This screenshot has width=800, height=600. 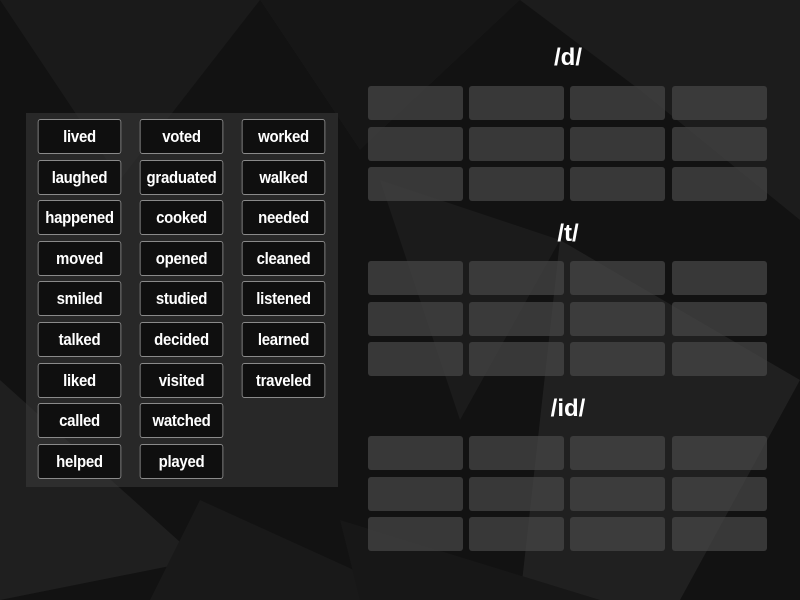 I want to click on word-tile: learned, so click(x=283, y=339).